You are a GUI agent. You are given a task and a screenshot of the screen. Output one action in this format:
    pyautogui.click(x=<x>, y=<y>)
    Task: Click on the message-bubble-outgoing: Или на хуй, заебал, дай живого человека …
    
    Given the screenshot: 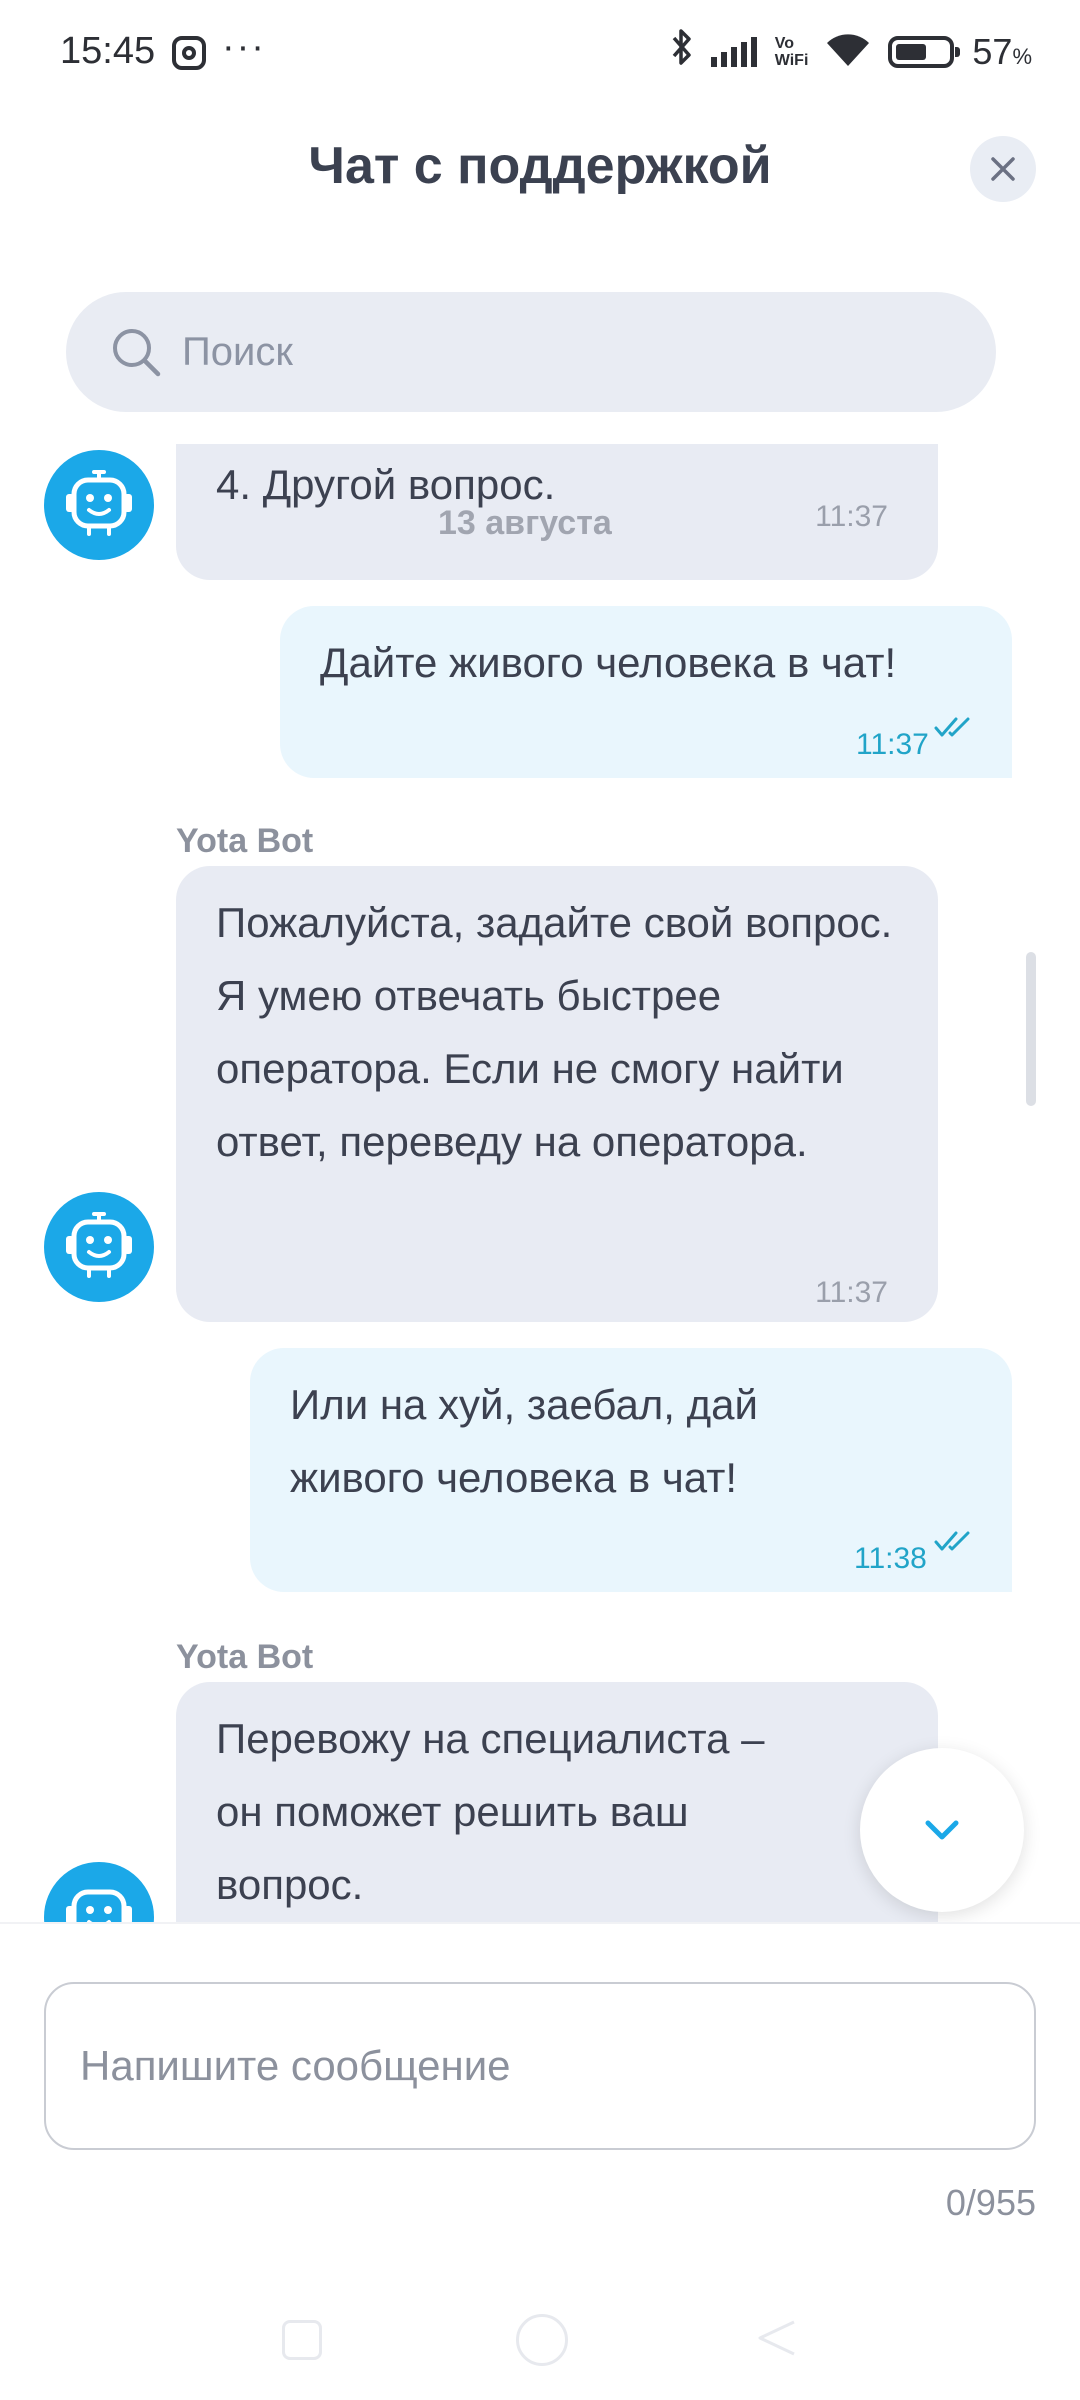 What is the action you would take?
    pyautogui.click(x=631, y=1470)
    